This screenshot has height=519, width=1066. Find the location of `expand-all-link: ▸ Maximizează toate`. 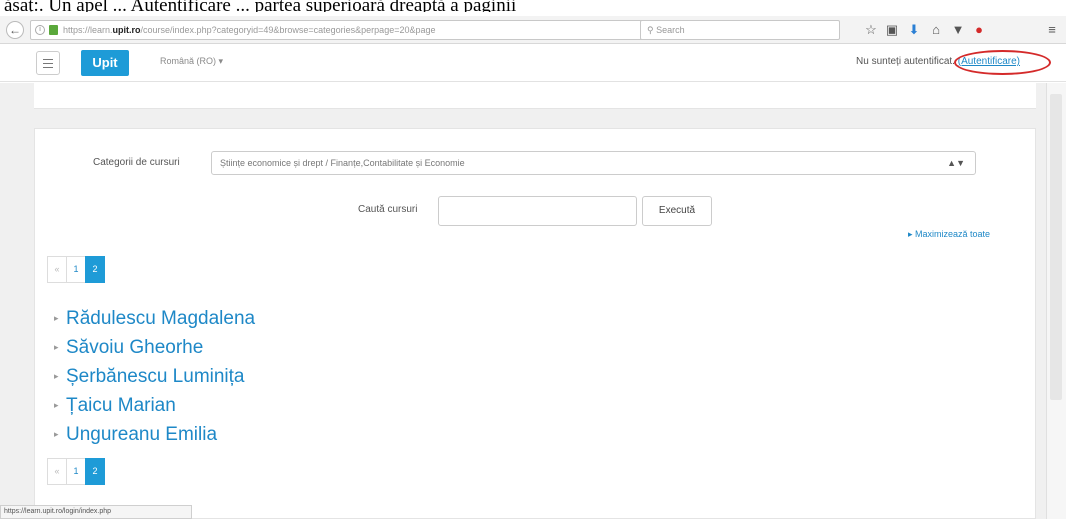

expand-all-link: ▸ Maximizează toate is located at coordinates (949, 234).